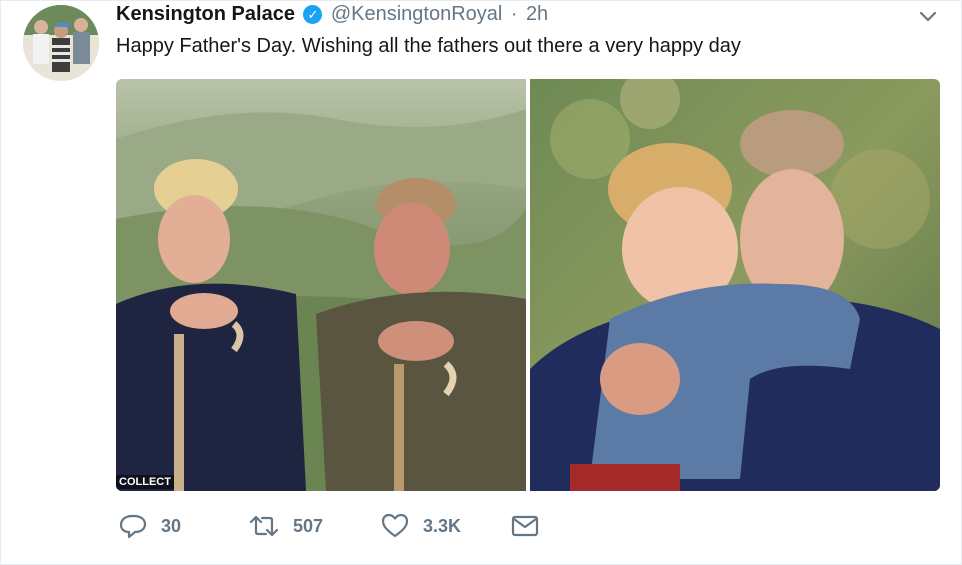 This screenshot has height=565, width=962. I want to click on heart-icon, so click(395, 525).